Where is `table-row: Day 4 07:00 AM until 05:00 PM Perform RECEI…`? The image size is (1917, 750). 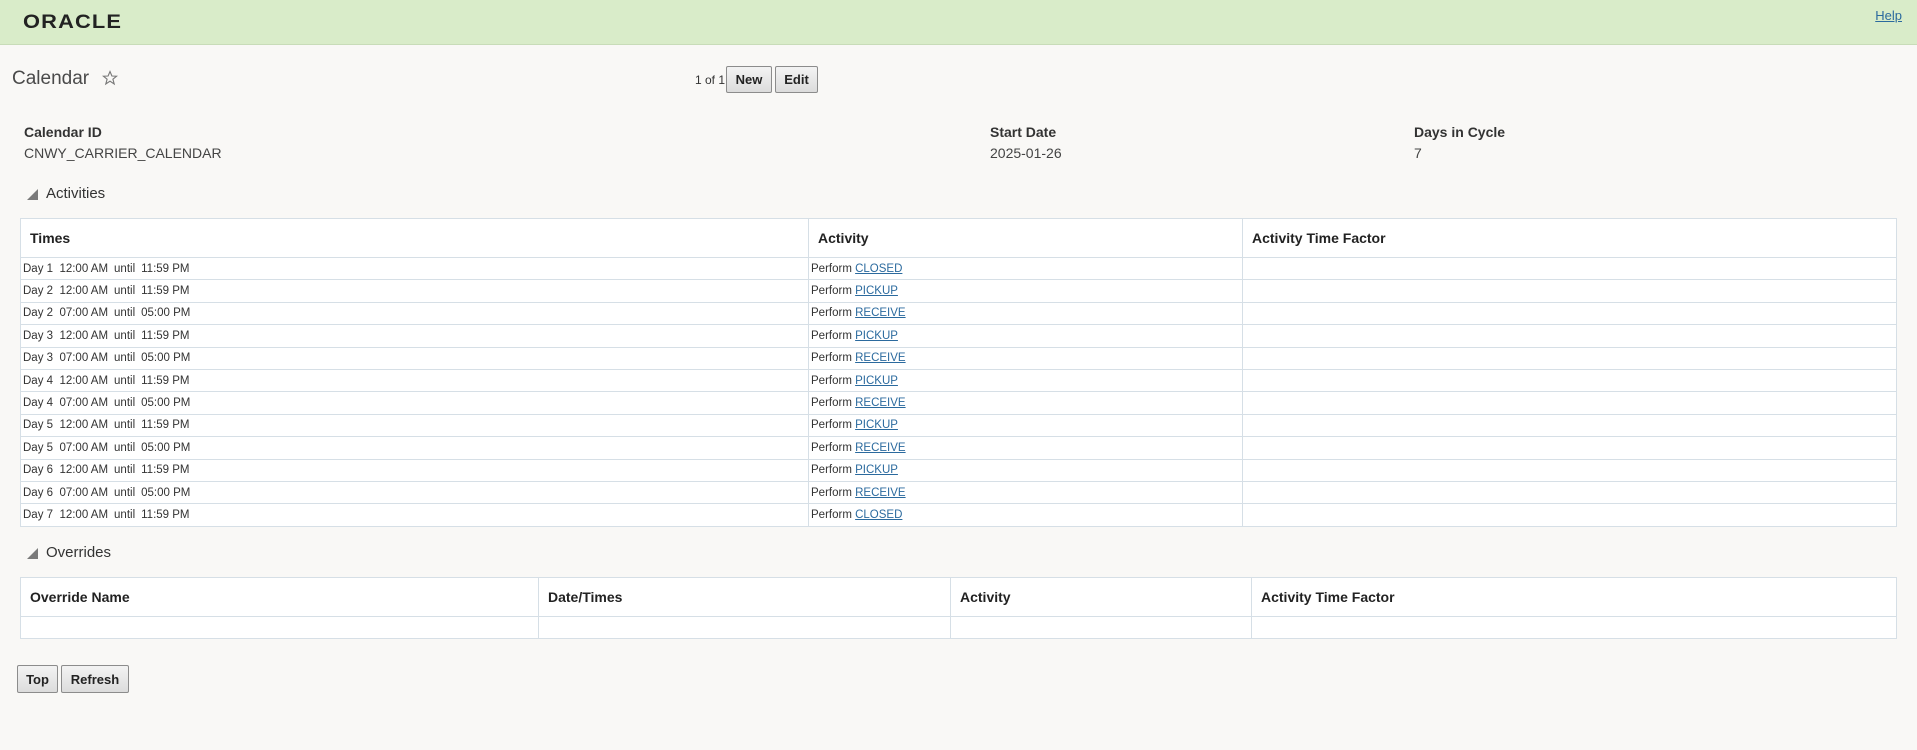
table-row: Day 4 07:00 AM until 05:00 PM Perform RECEI… is located at coordinates (958, 403).